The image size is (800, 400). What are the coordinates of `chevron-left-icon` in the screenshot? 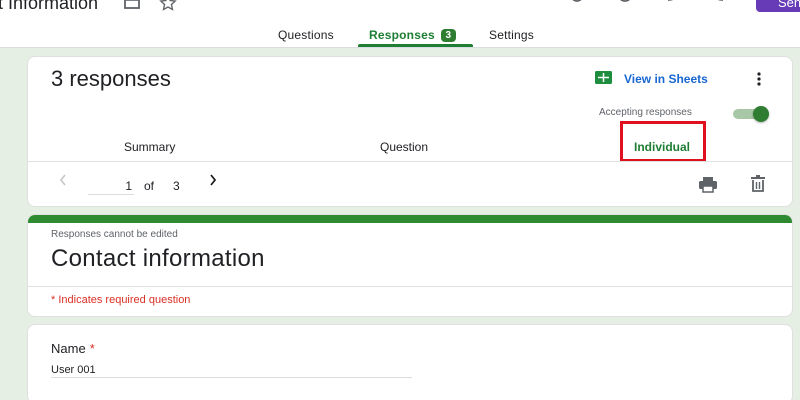 It's located at (63, 181).